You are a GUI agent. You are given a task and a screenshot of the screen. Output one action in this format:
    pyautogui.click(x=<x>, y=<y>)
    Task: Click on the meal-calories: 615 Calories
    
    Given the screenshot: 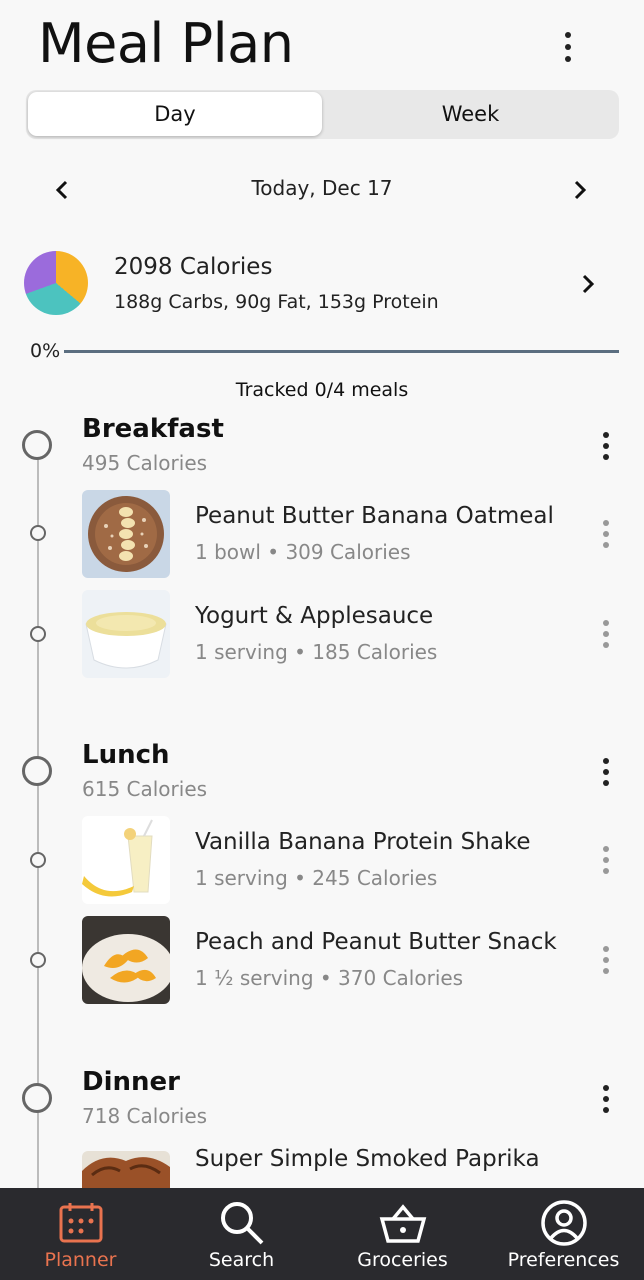 What is the action you would take?
    pyautogui.click(x=145, y=789)
    